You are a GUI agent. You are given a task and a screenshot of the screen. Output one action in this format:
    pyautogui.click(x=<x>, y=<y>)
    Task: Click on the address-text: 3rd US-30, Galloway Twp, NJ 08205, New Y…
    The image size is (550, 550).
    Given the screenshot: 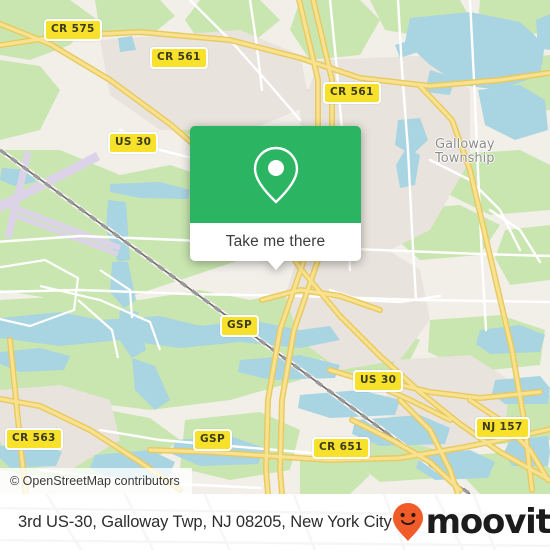 What is the action you would take?
    pyautogui.click(x=205, y=521)
    